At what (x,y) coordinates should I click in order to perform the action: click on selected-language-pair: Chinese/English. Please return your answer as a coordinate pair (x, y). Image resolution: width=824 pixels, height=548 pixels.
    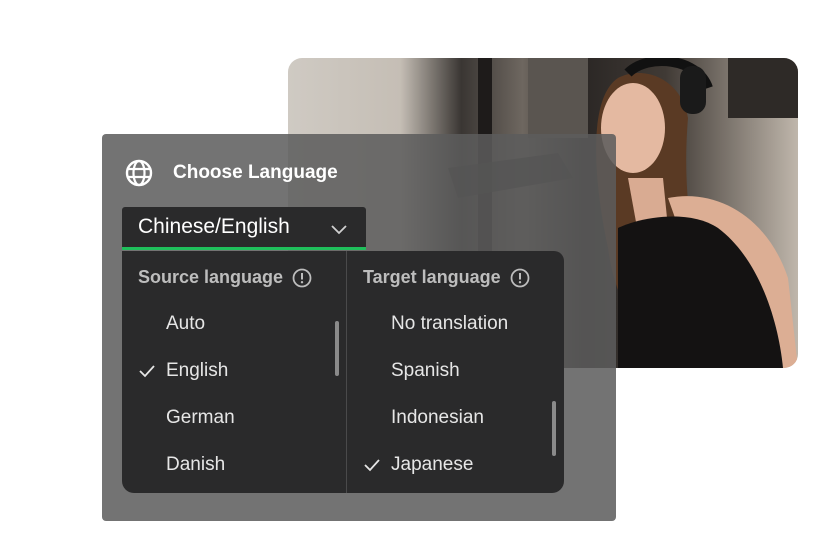
    Looking at the image, I should click on (214, 226).